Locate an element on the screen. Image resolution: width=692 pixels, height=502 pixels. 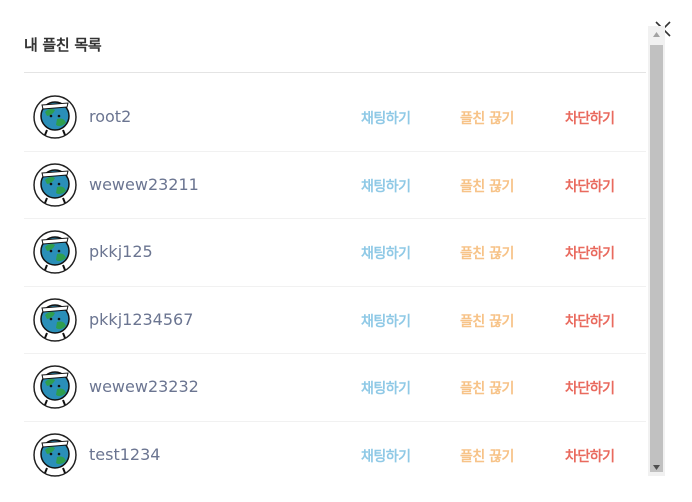
friend-name: wewew23232 is located at coordinates (144, 386).